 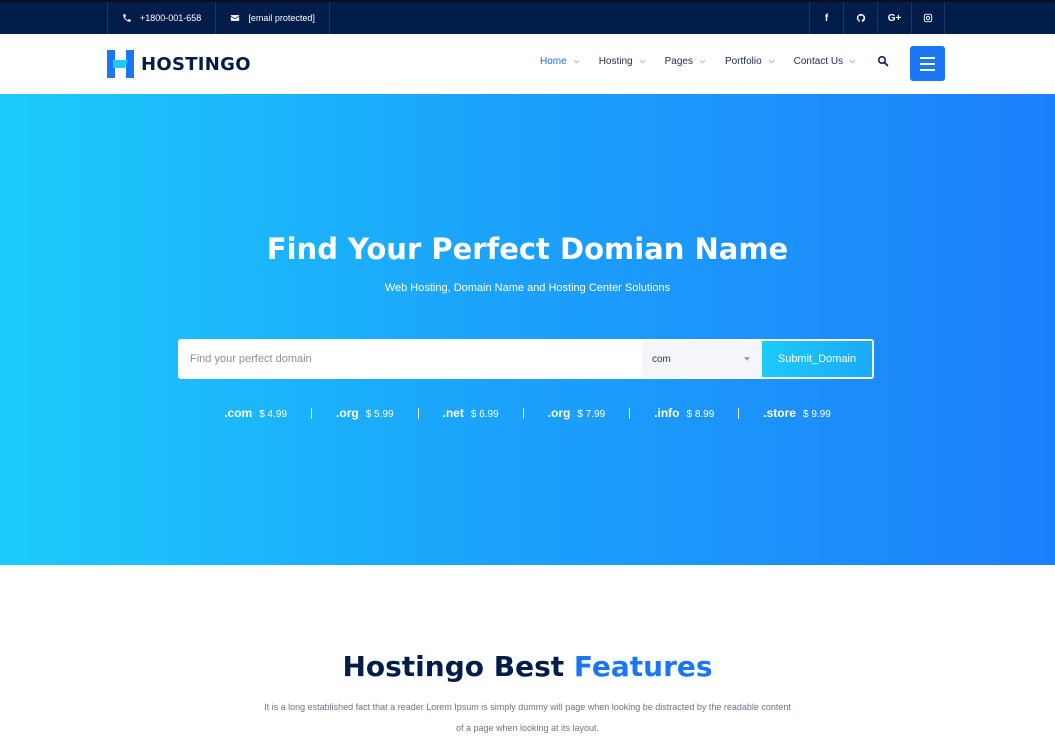 I want to click on domain-extension: .store, so click(x=779, y=413).